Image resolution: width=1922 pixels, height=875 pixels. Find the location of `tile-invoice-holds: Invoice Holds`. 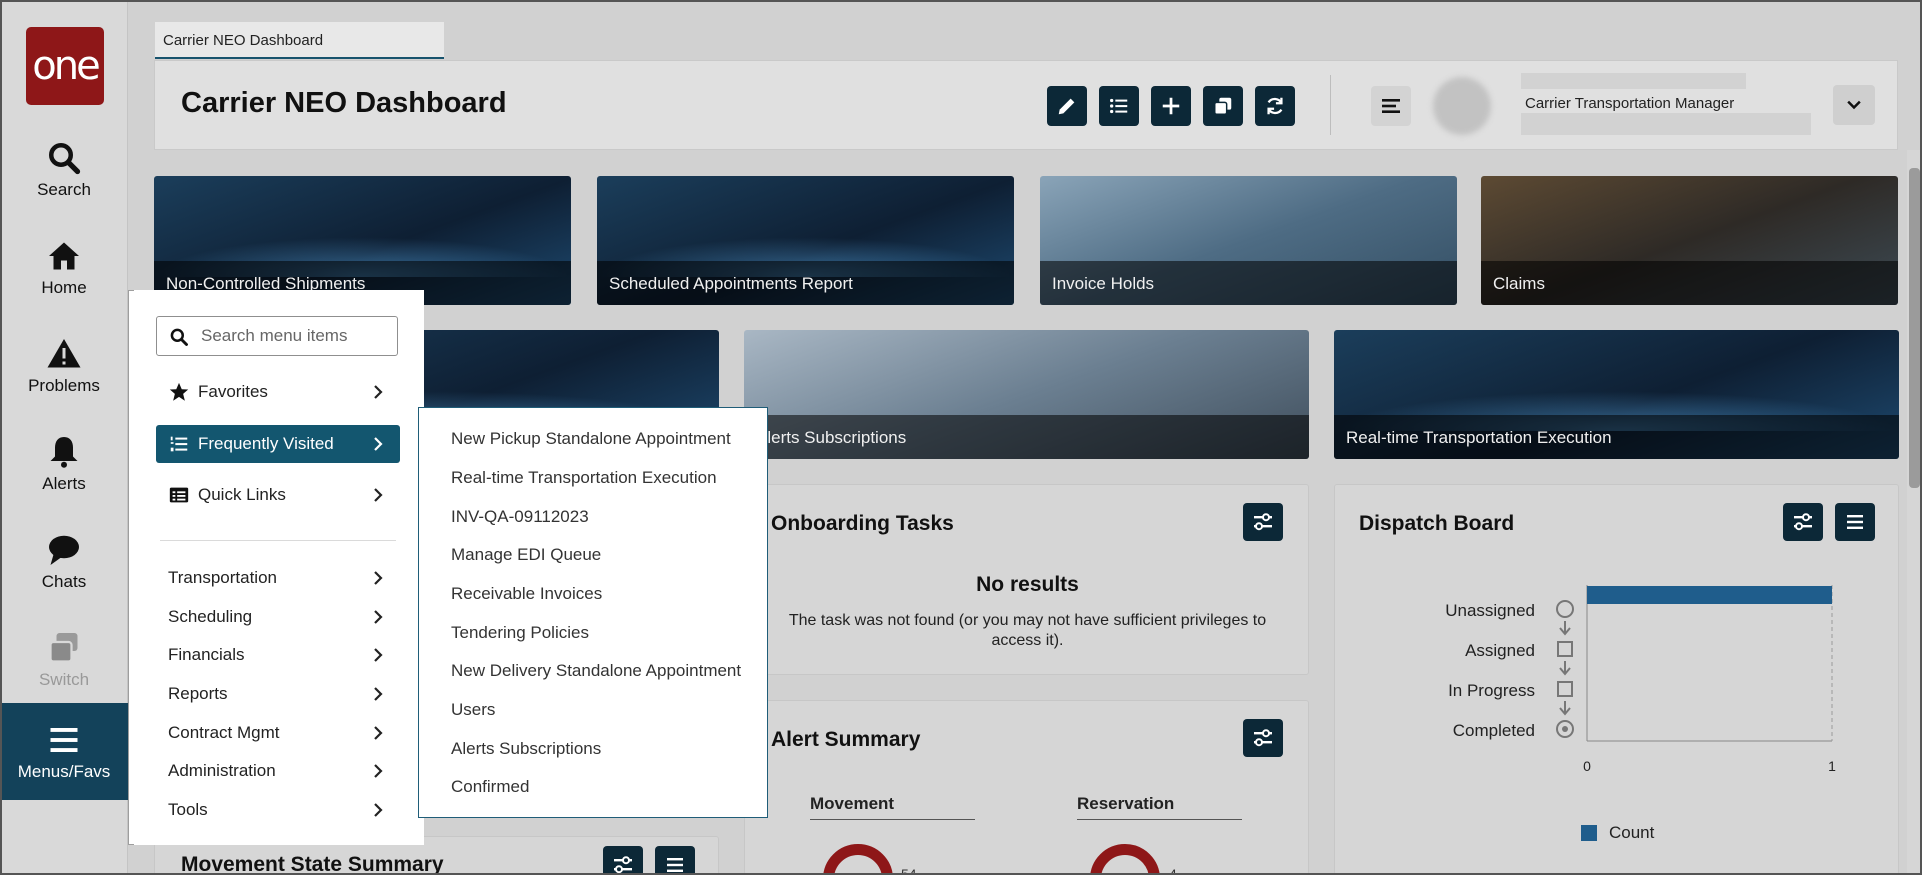

tile-invoice-holds: Invoice Holds is located at coordinates (1248, 240).